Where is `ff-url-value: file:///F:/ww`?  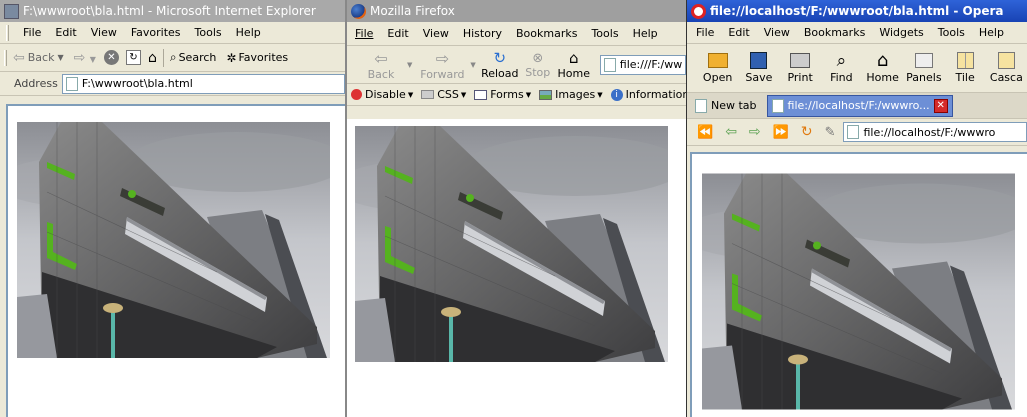 ff-url-value: file:///F:/ww is located at coordinates (651, 64).